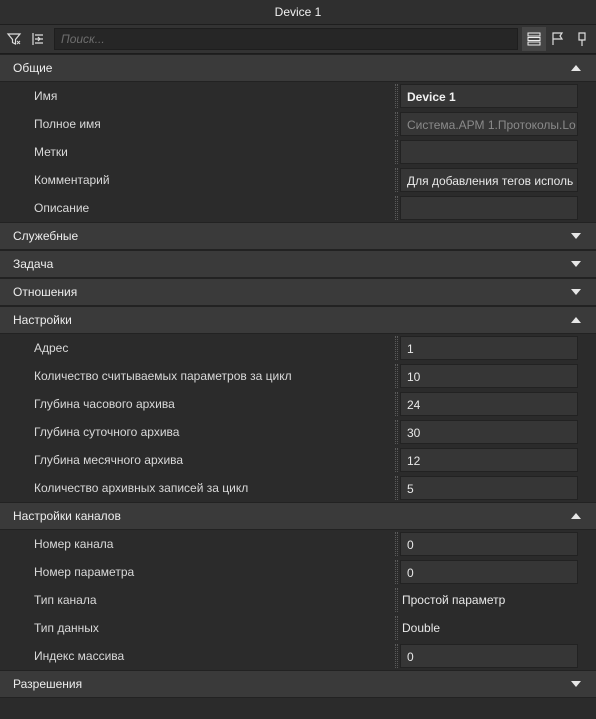 This screenshot has height=719, width=596. Describe the element at coordinates (33, 264) in the screenshot. I see `section-title: Задача` at that location.